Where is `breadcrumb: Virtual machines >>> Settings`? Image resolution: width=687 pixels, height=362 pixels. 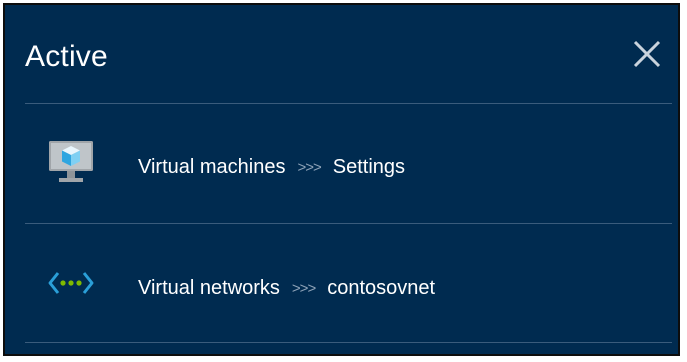 breadcrumb: Virtual machines >>> Settings is located at coordinates (271, 167).